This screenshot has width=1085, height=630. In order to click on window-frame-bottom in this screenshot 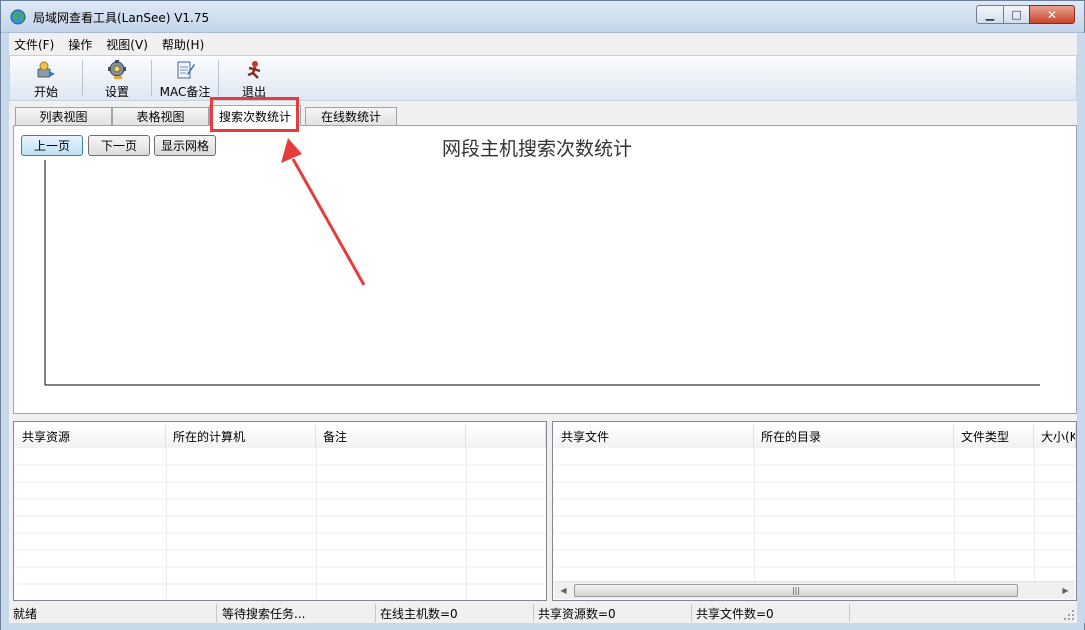, I will do `click(542, 626)`.